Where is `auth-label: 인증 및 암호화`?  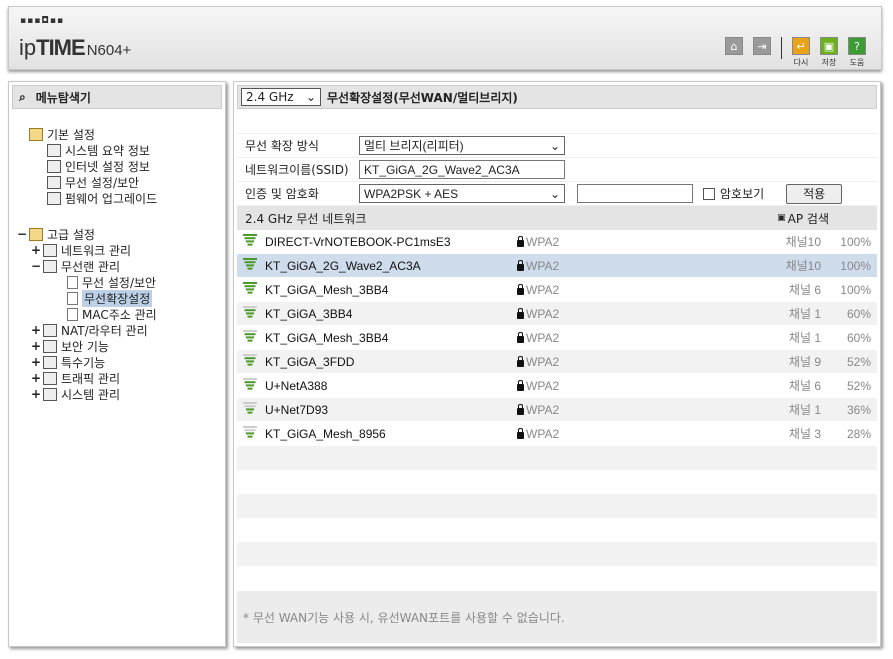
auth-label: 인증 및 암호화 is located at coordinates (282, 194).